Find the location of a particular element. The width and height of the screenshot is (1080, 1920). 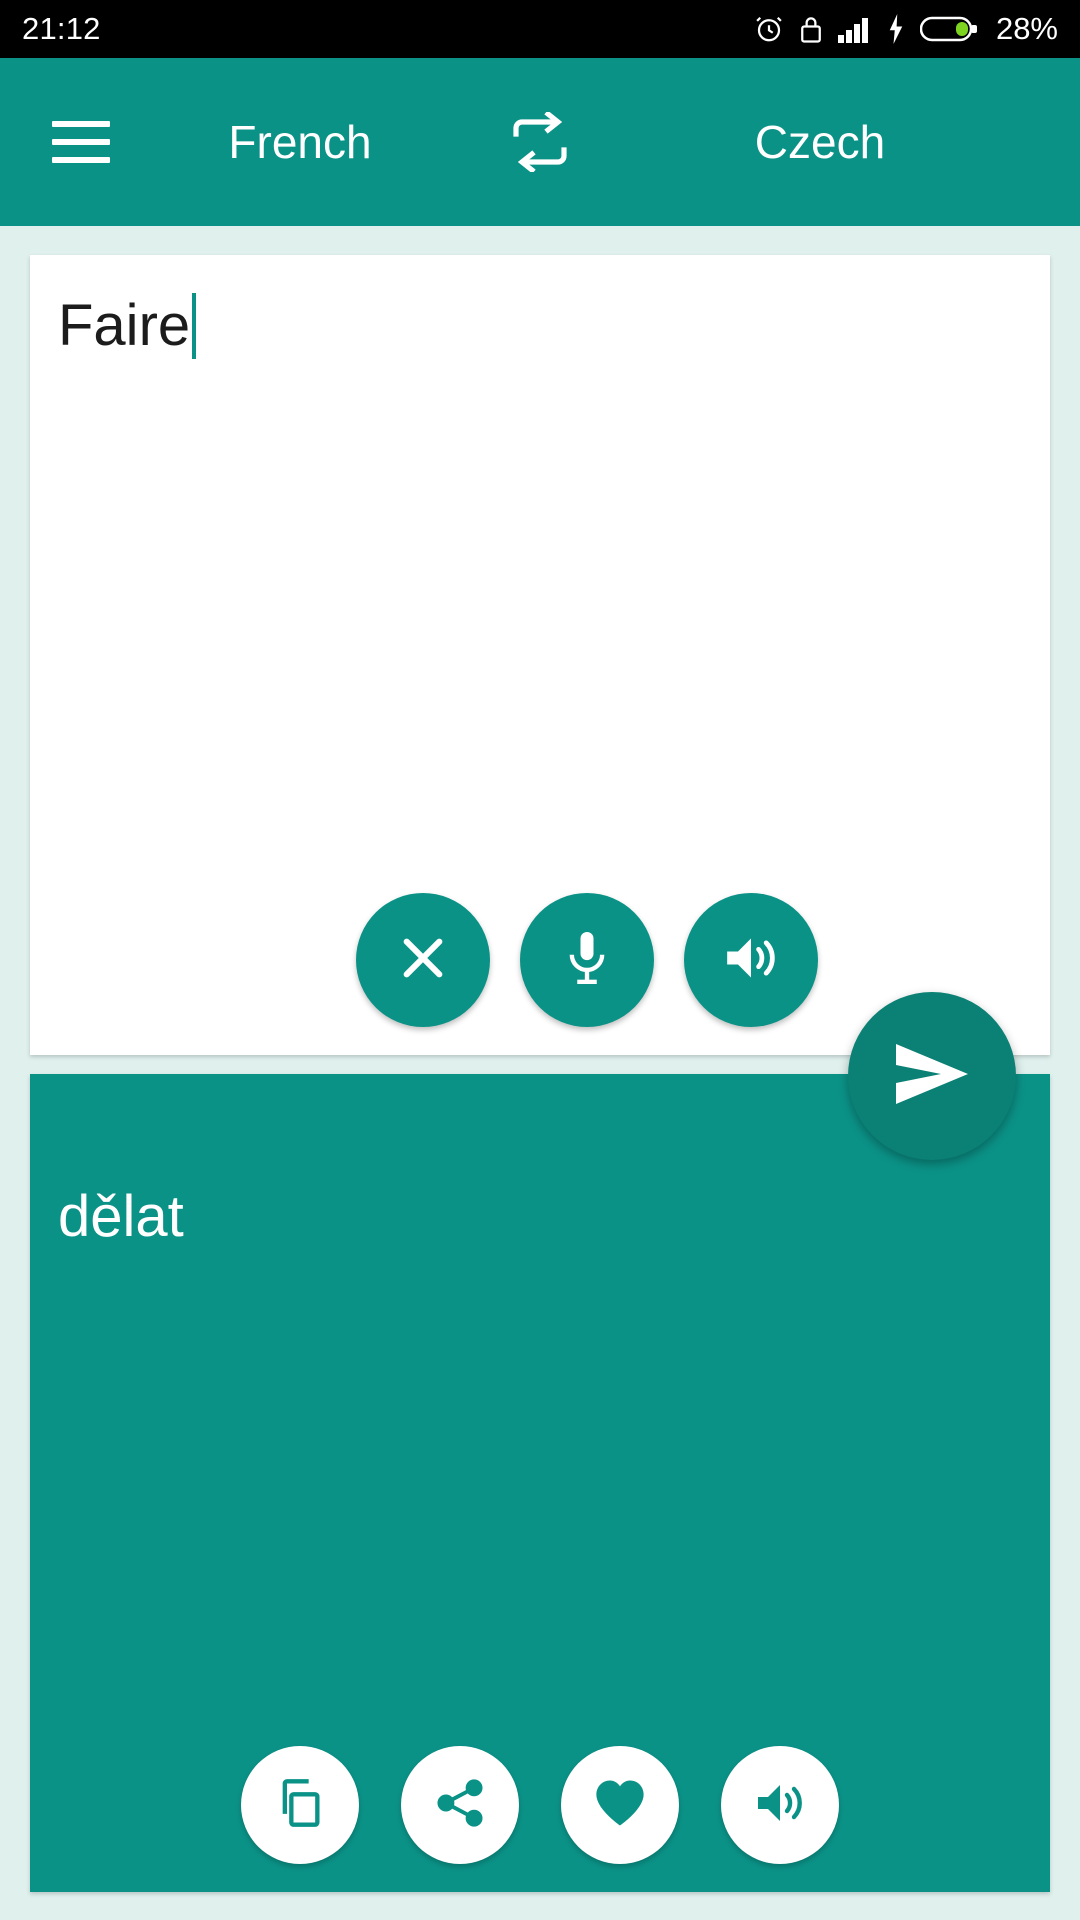

battery-icon is located at coordinates (948, 29).